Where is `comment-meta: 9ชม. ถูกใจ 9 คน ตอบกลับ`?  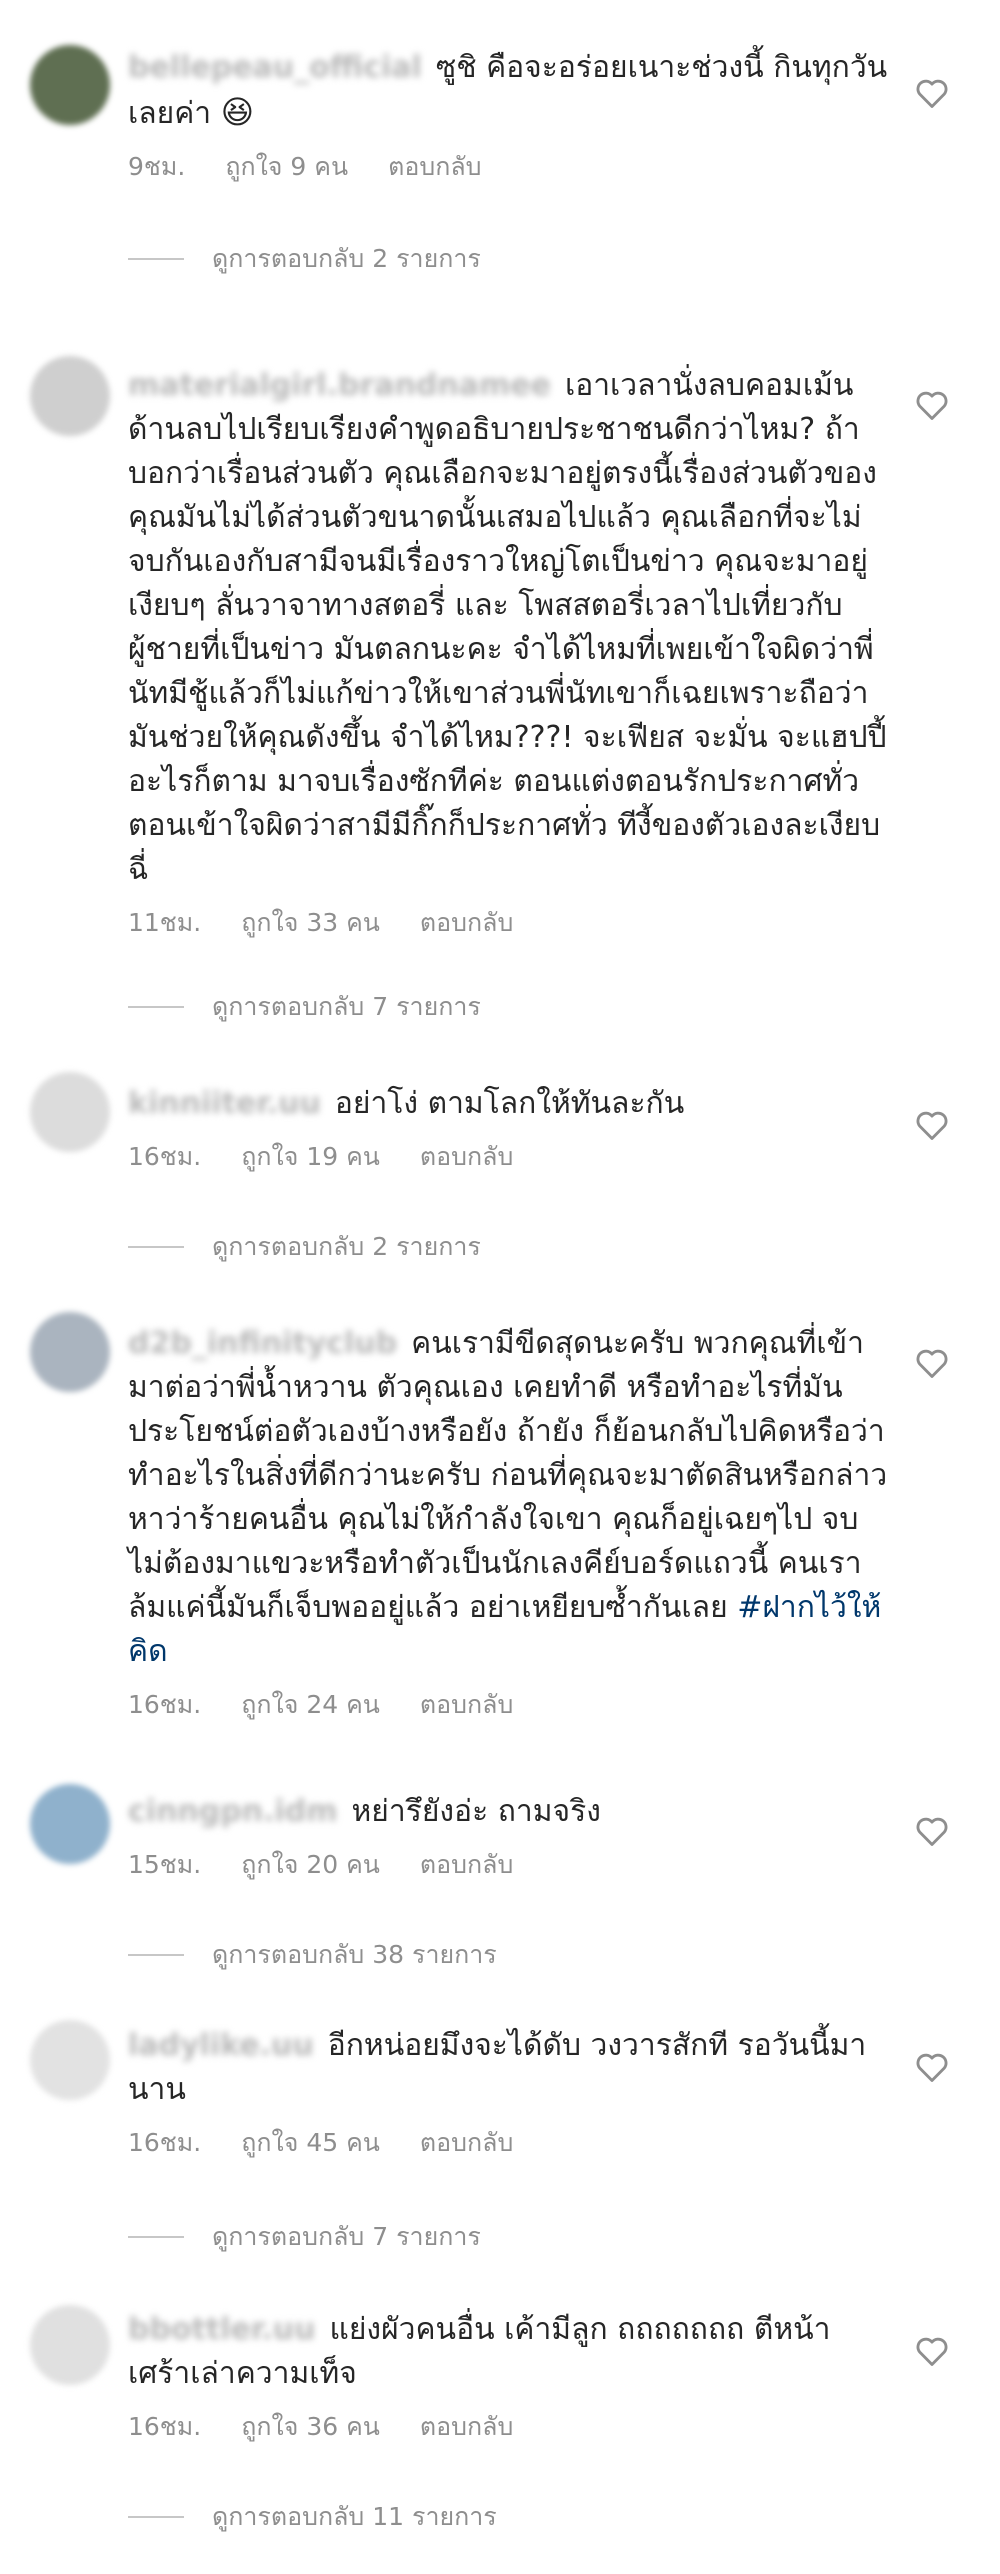 comment-meta: 9ชม. ถูกใจ 9 คน ตอบกลับ is located at coordinates (508, 167).